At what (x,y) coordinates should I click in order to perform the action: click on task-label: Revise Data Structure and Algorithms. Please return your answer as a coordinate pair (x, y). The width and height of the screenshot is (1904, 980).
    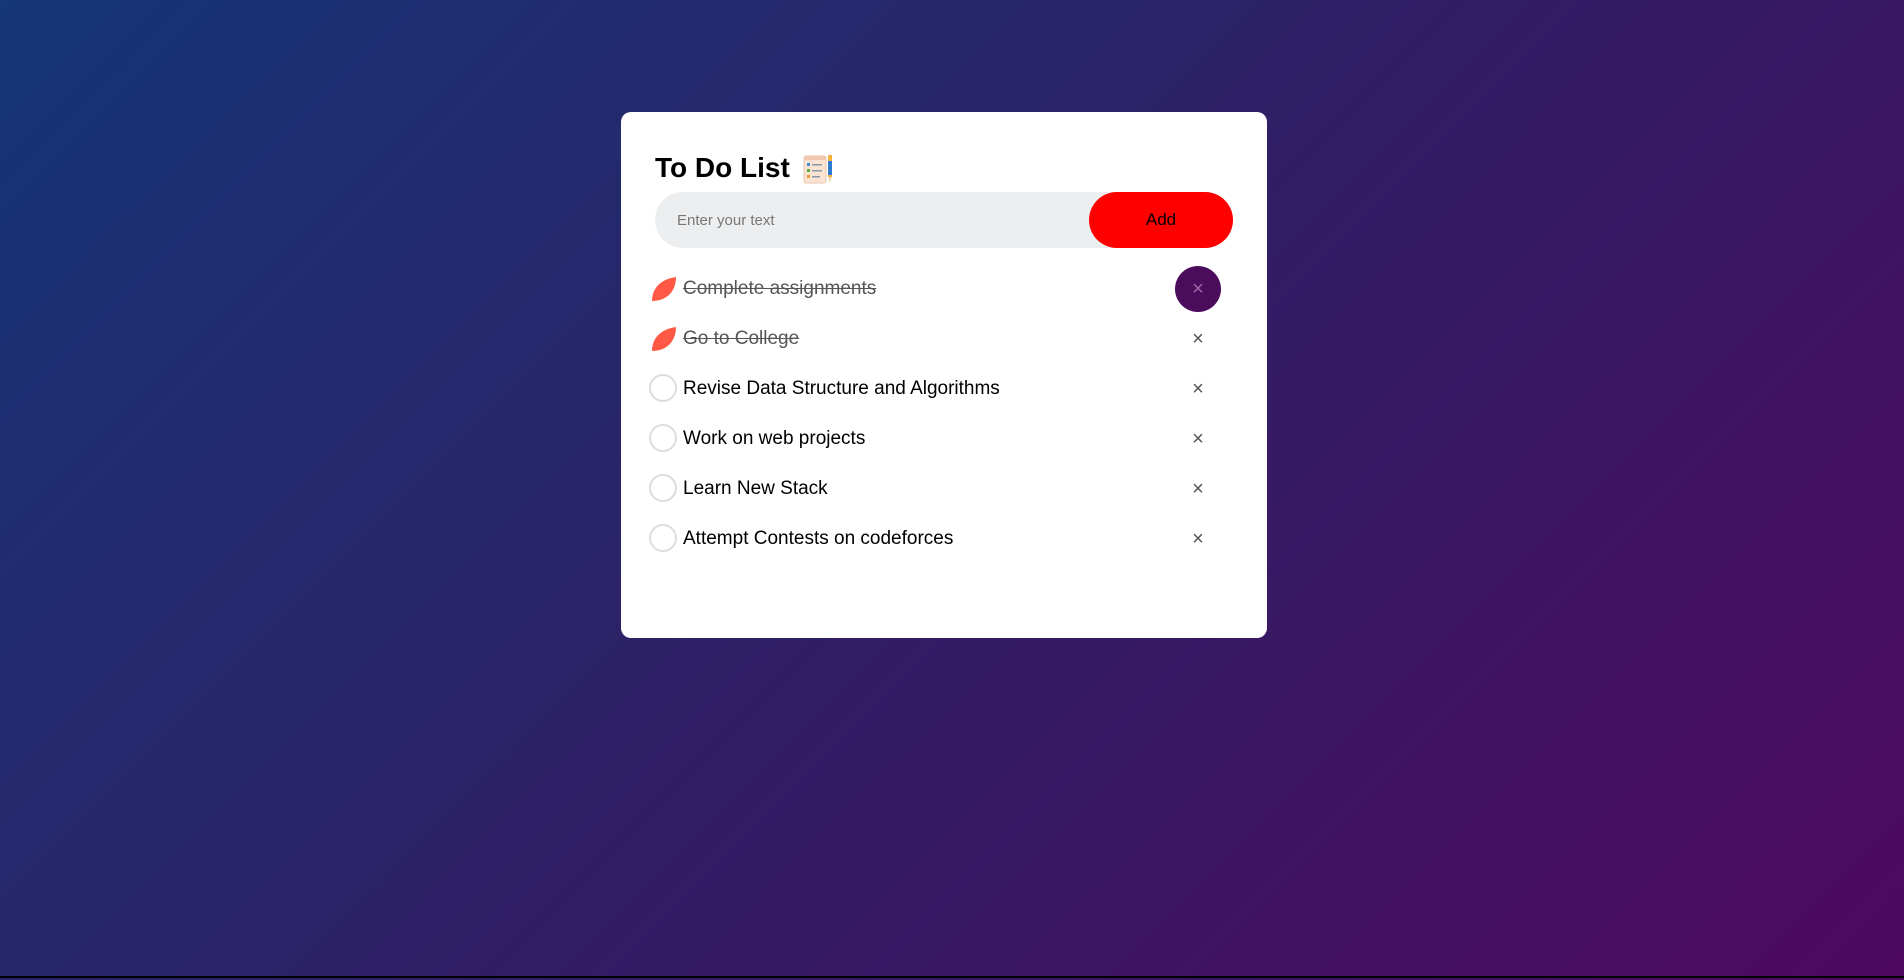
    Looking at the image, I should click on (841, 388).